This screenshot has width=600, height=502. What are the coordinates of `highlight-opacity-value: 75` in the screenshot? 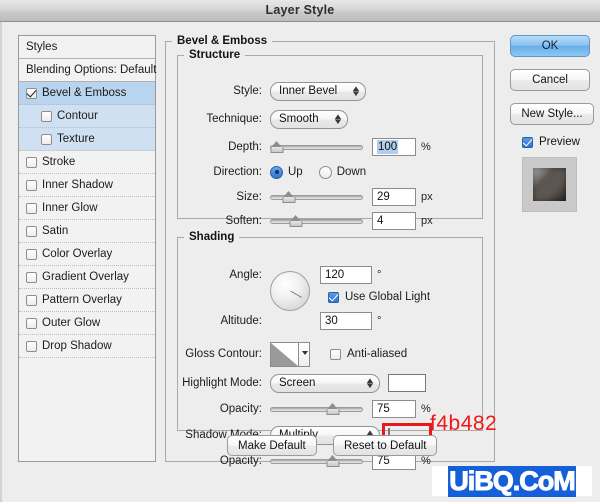 It's located at (383, 409).